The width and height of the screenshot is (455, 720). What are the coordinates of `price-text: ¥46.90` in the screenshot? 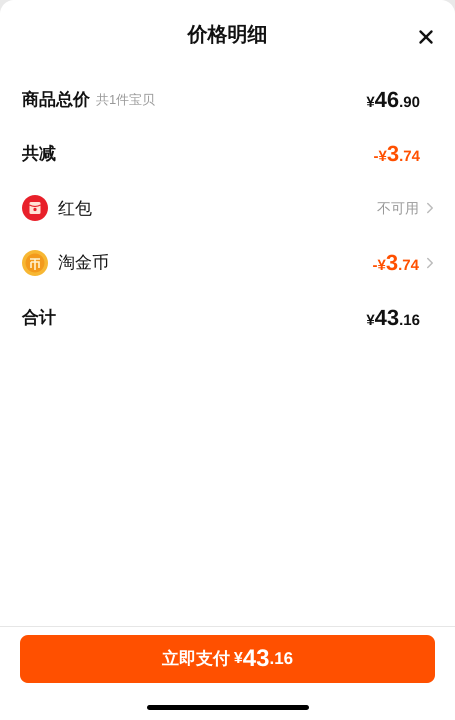 It's located at (393, 100).